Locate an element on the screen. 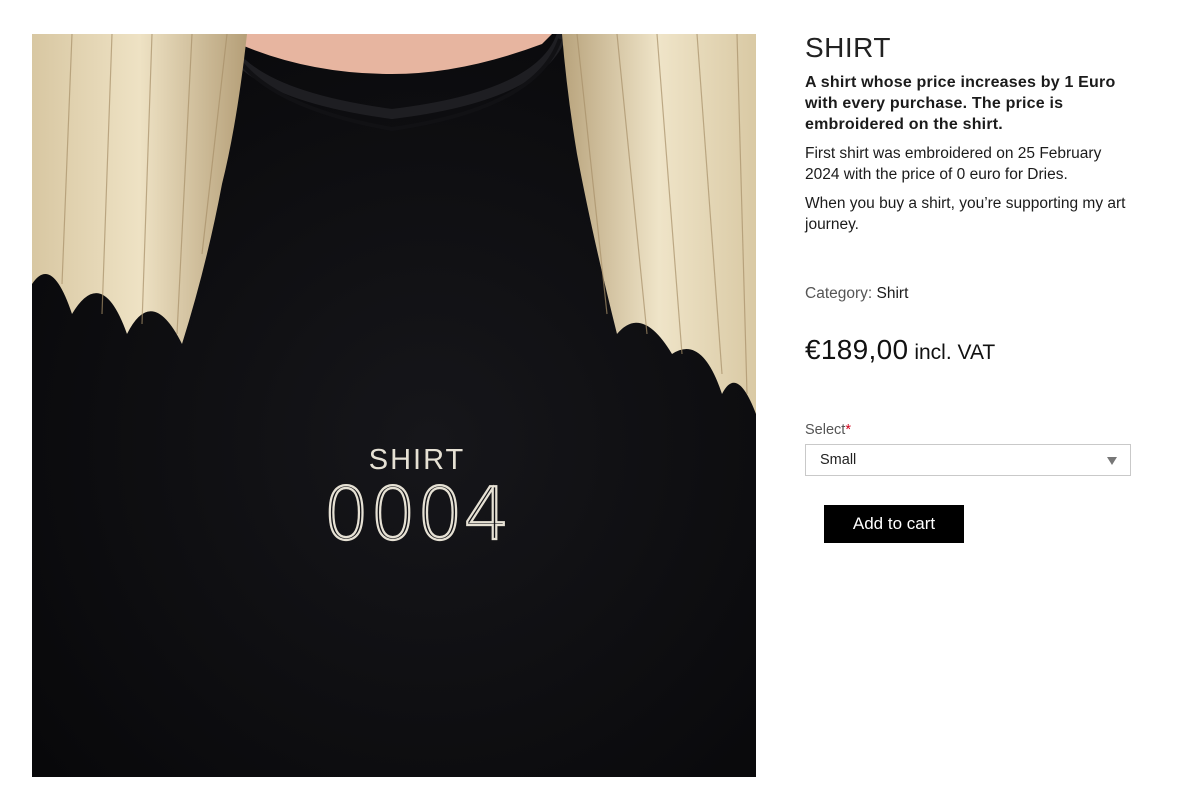 Image resolution: width=1200 pixels, height=801 pixels. category-label: Category: is located at coordinates (839, 293).